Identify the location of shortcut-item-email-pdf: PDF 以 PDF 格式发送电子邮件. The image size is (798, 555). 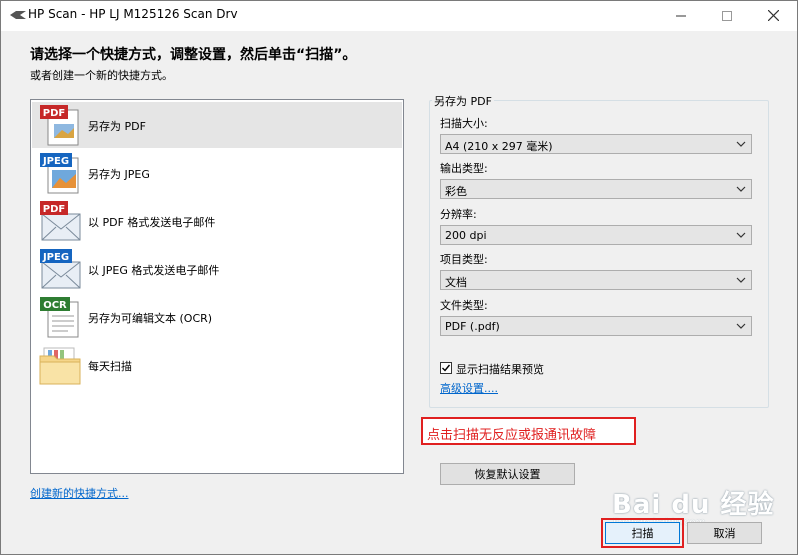
(217, 221).